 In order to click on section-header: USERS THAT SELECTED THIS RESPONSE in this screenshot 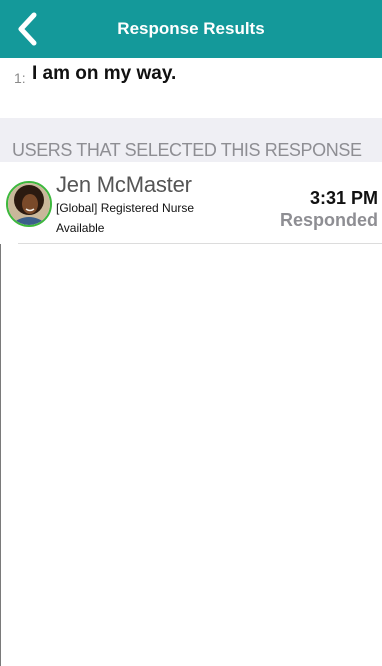, I will do `click(191, 140)`.